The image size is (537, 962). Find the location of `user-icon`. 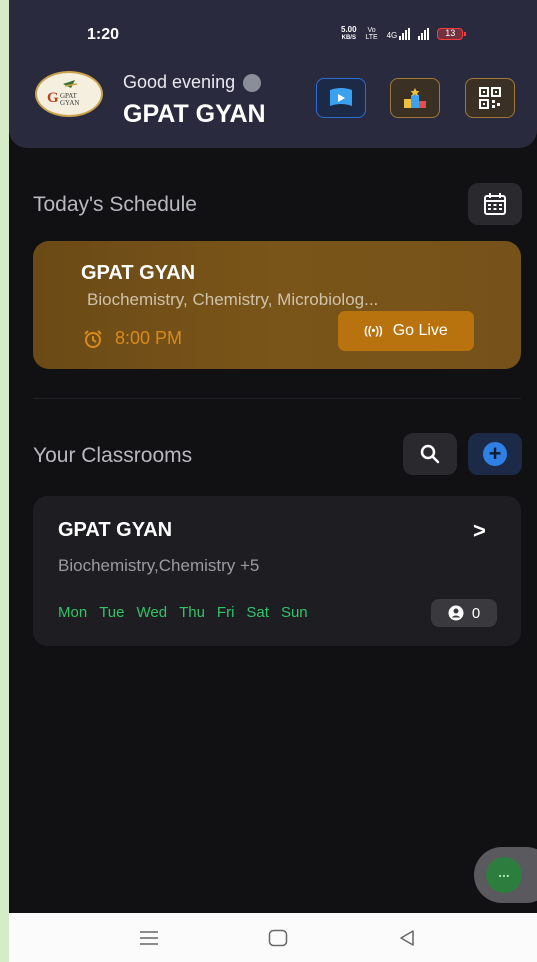

user-icon is located at coordinates (456, 613).